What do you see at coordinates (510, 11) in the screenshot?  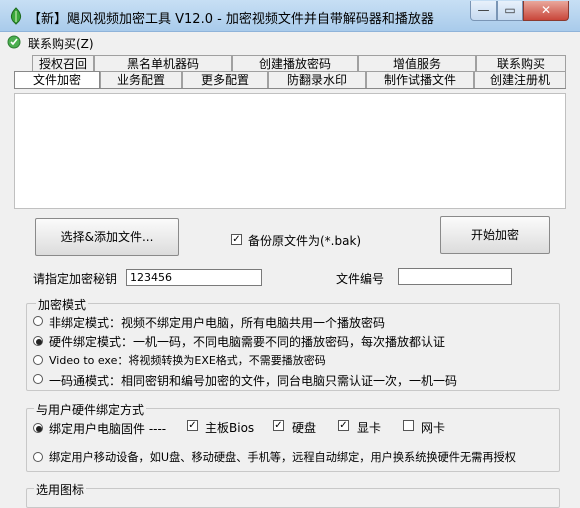 I see `maximize-button: ▭` at bounding box center [510, 11].